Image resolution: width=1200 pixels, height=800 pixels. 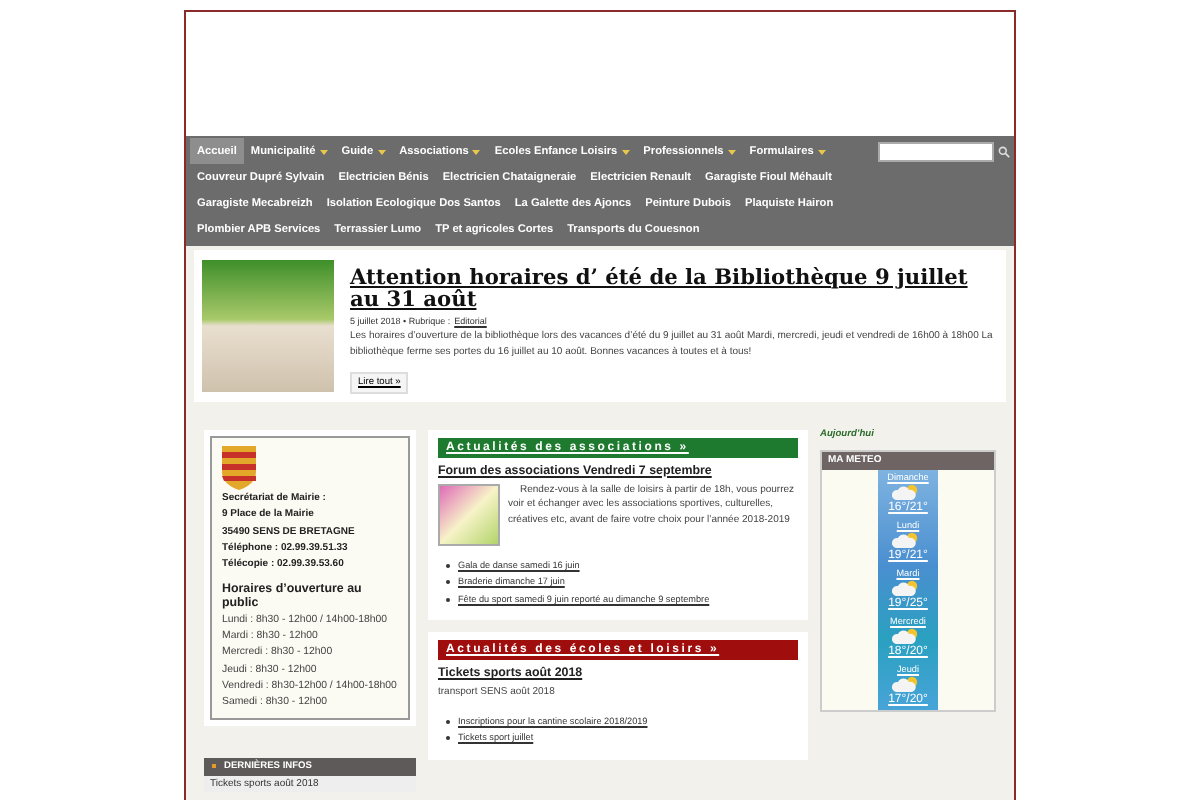 I want to click on article-title: Attention horaires d’ été de la Bibliothèque 9 juillet au 31 août, so click(x=674, y=290).